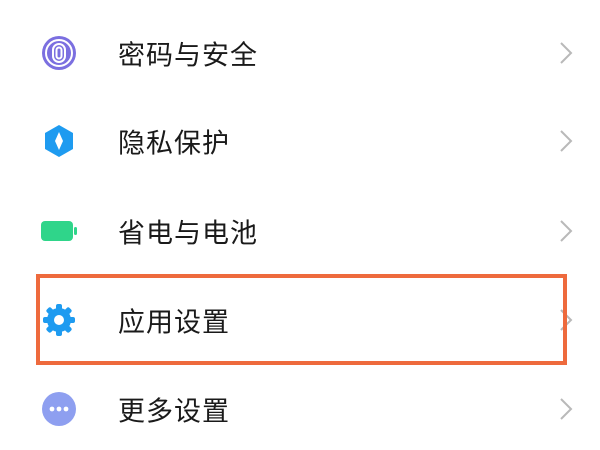 The width and height of the screenshot is (600, 450). I want to click on settings-item-label: 更多设置, so click(174, 412).